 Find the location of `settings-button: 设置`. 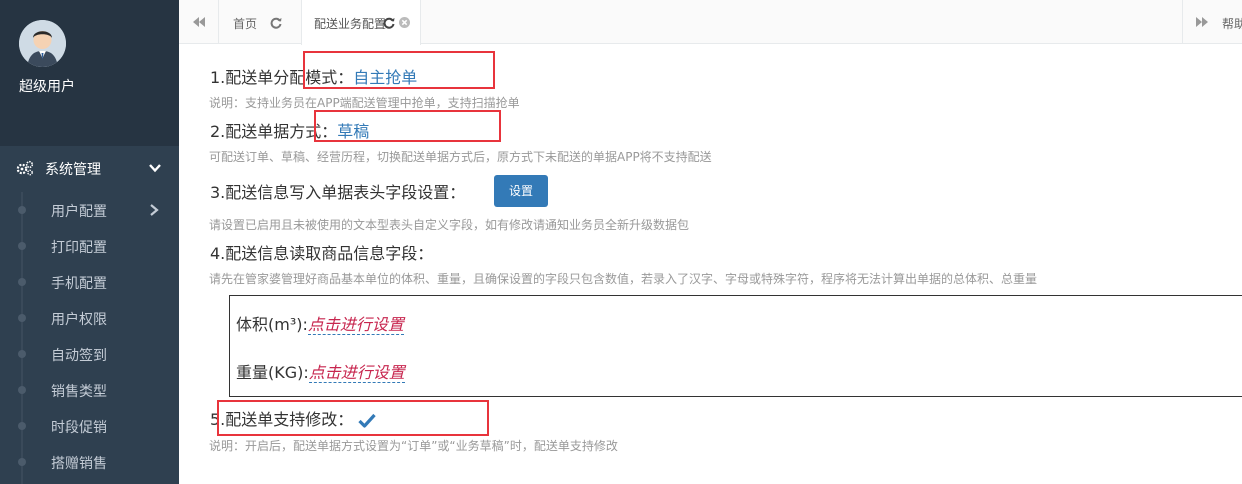

settings-button: 设置 is located at coordinates (521, 191).